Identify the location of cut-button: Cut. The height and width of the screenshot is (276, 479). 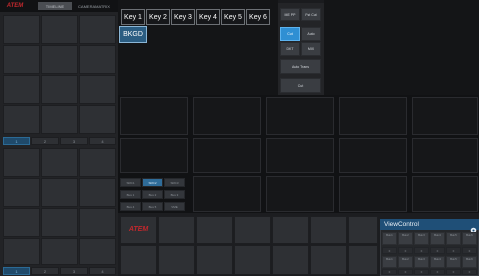
(290, 34).